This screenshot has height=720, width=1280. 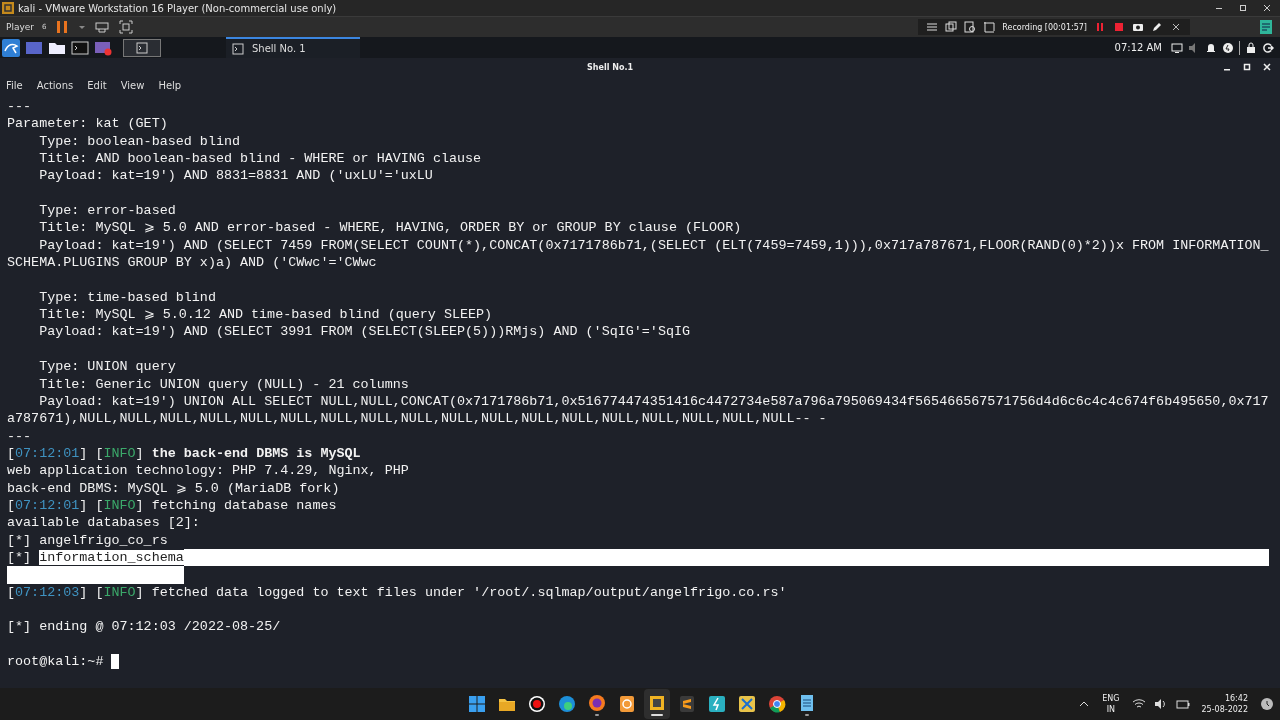 What do you see at coordinates (102, 27) in the screenshot?
I see `devices-icon` at bounding box center [102, 27].